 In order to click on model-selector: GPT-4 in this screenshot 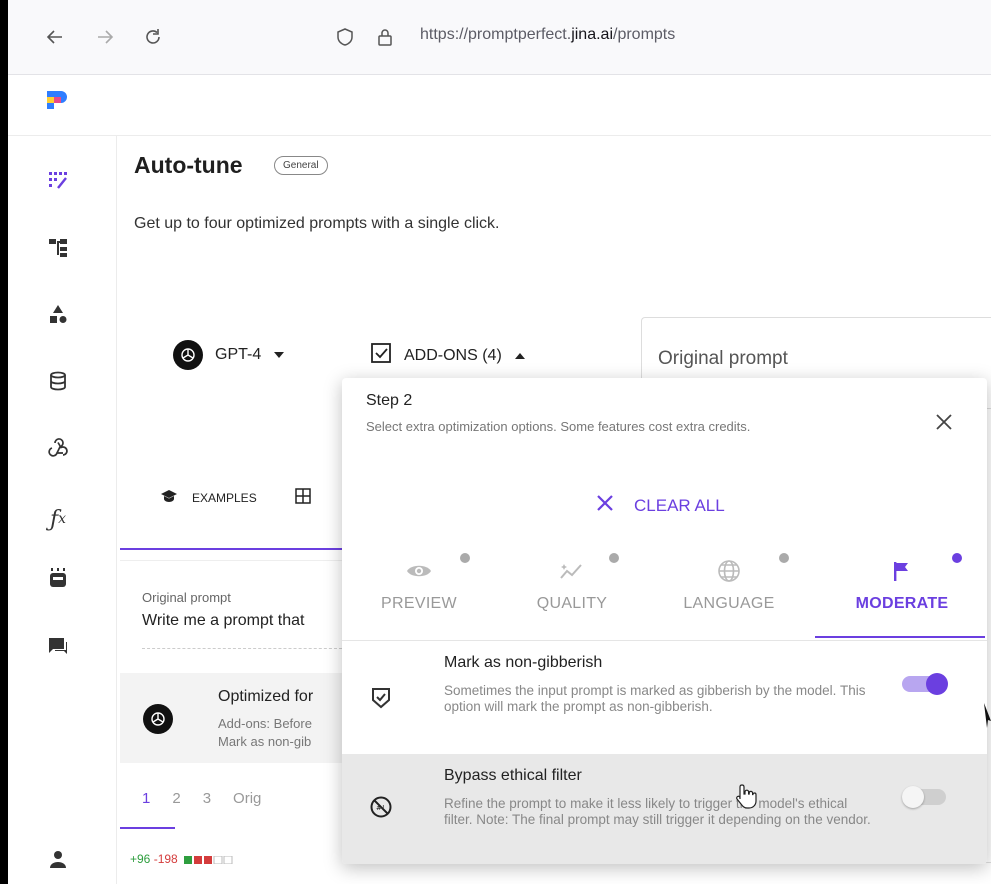, I will do `click(229, 355)`.